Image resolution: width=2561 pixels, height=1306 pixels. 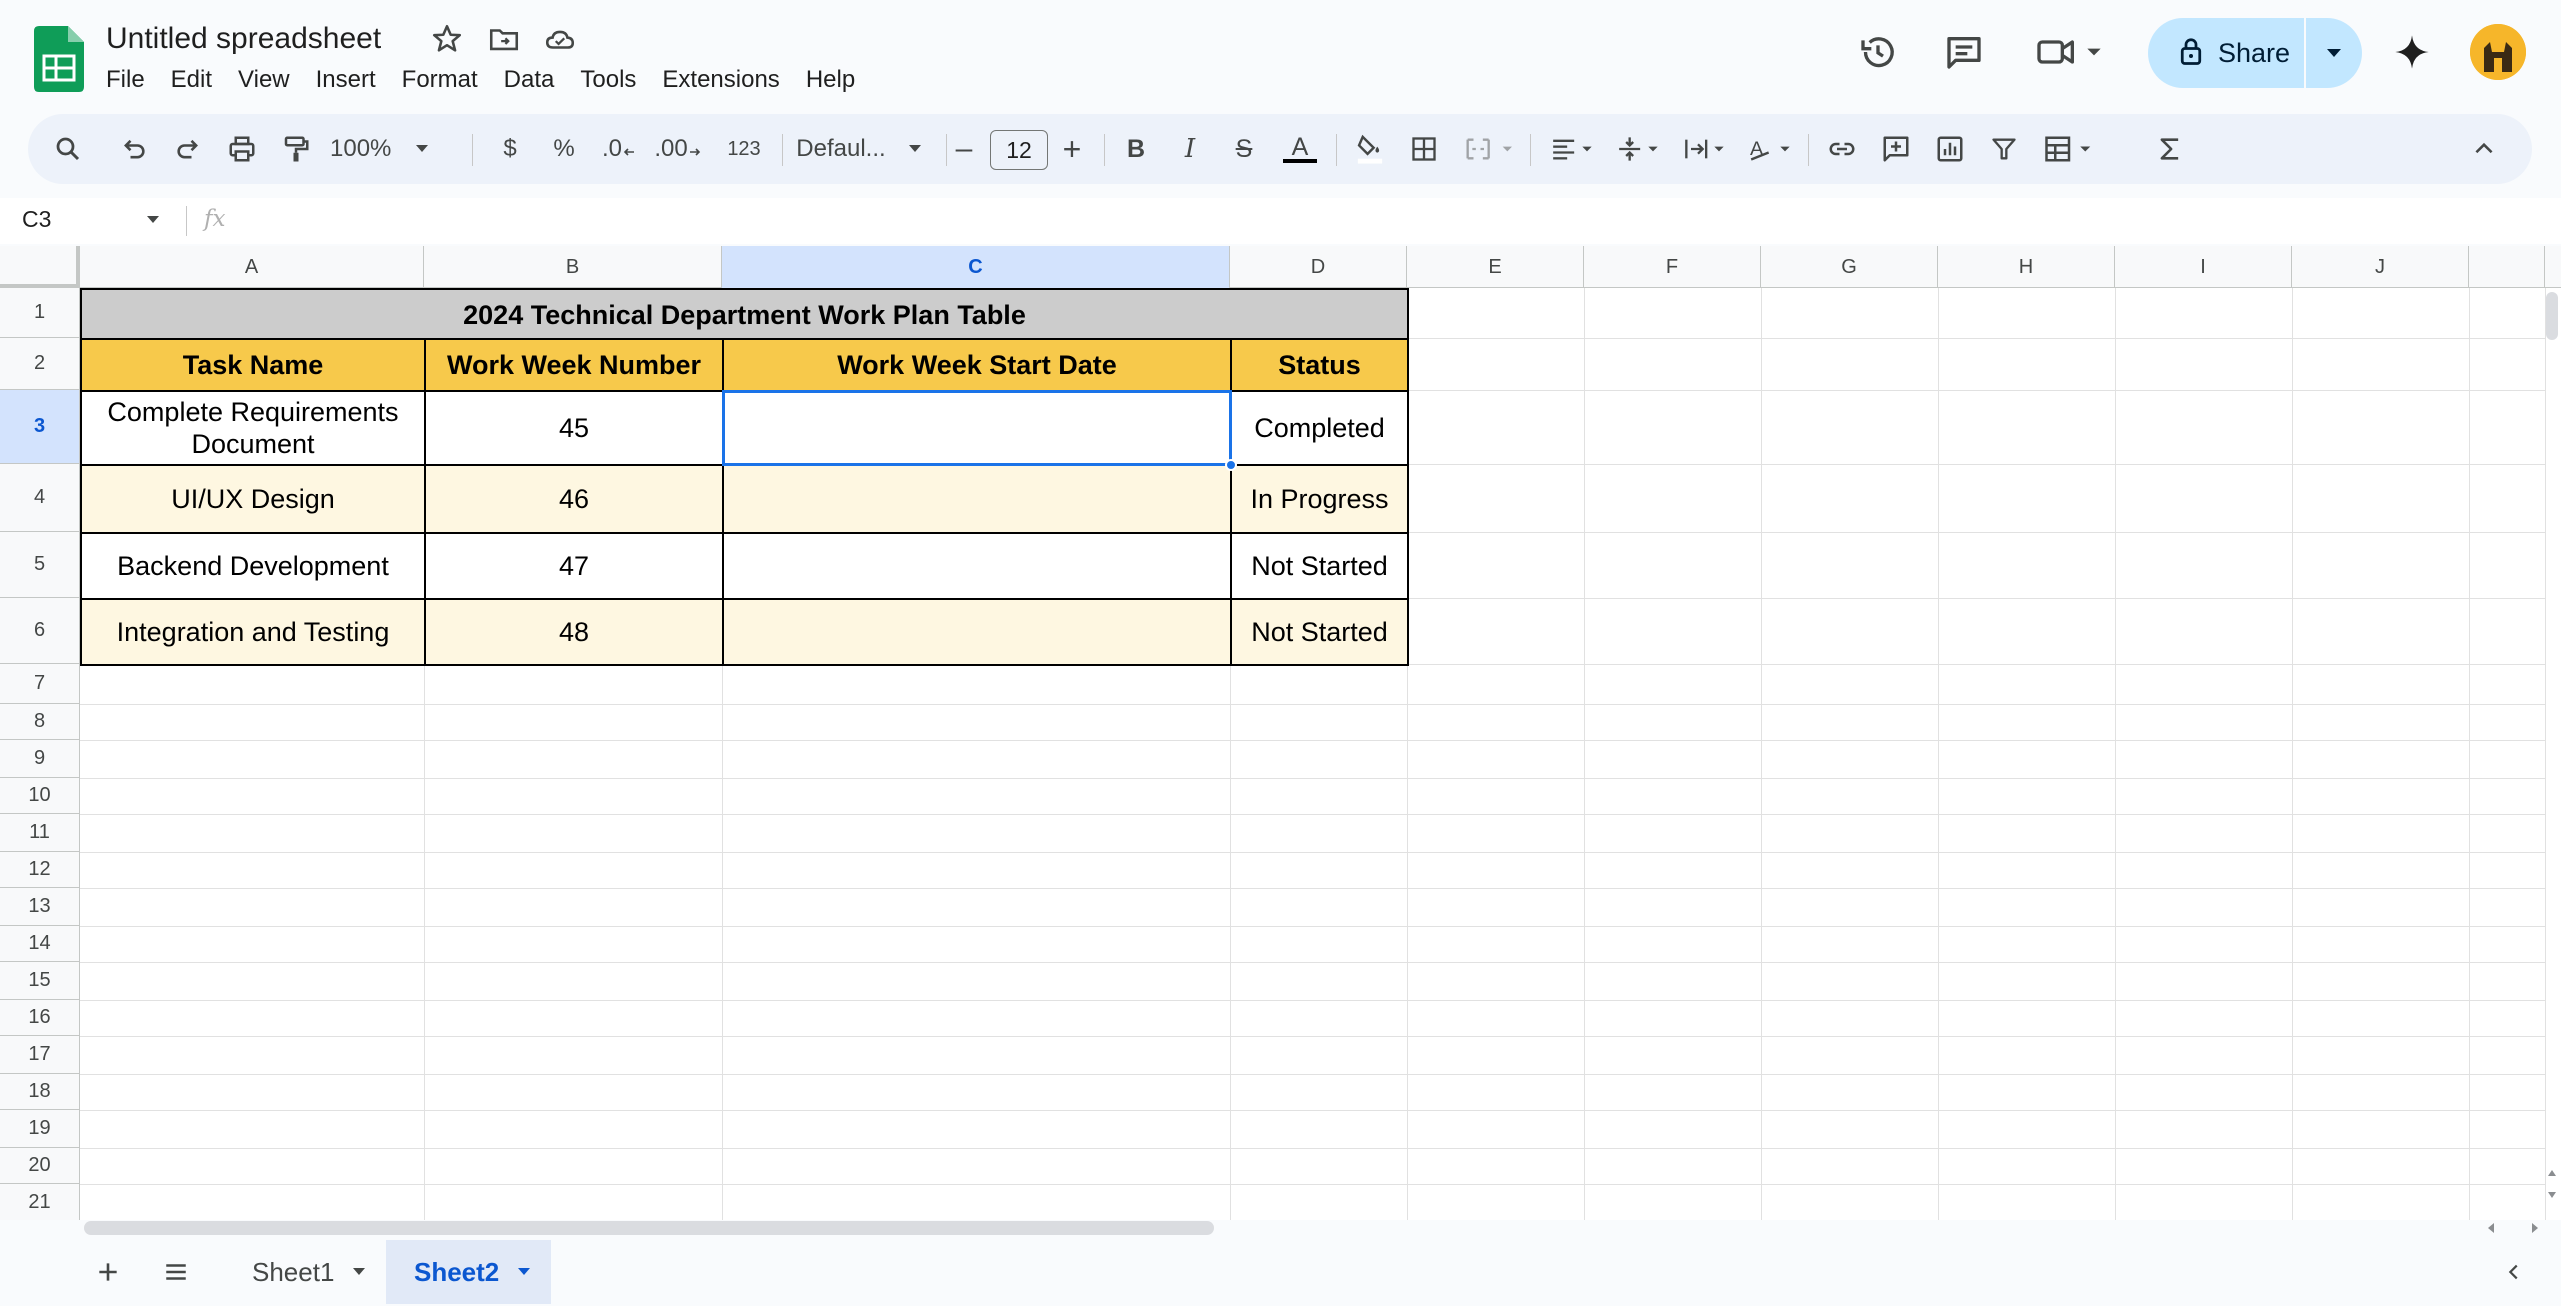 What do you see at coordinates (574, 632) in the screenshot?
I see `table-cell: 48` at bounding box center [574, 632].